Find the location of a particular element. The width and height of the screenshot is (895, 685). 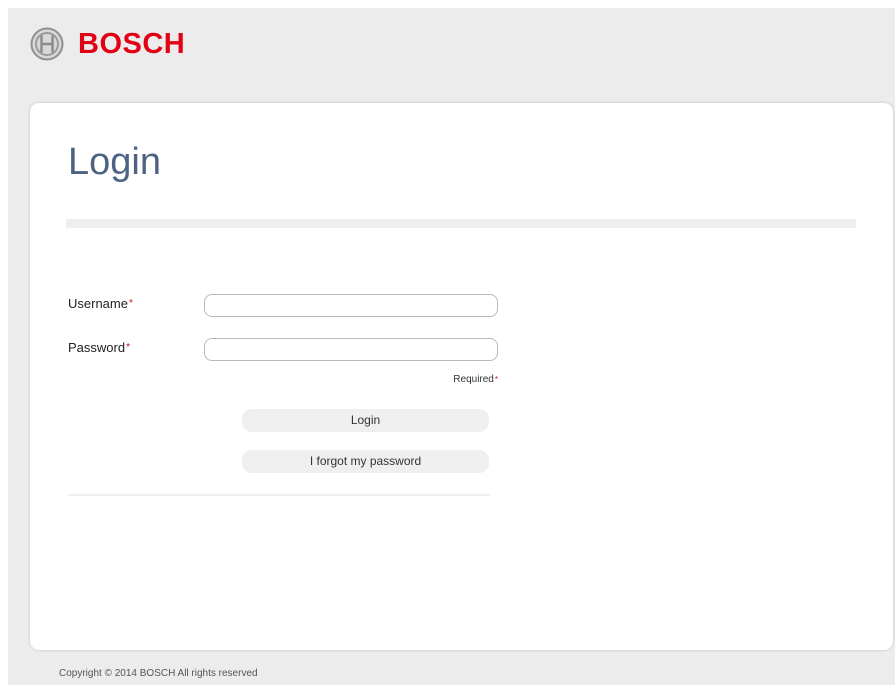

password-required-marker: * is located at coordinates (128, 347).